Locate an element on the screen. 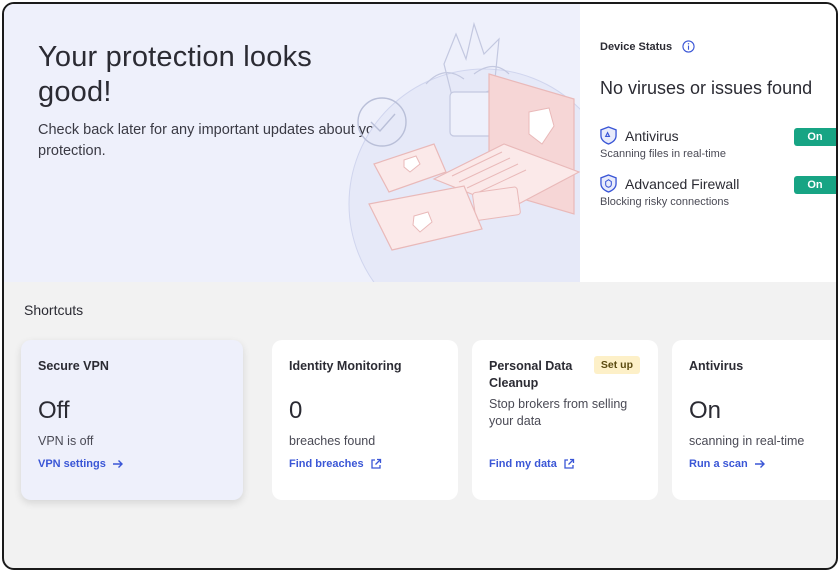  run-a-scan-link: Run a scan is located at coordinates (727, 464).